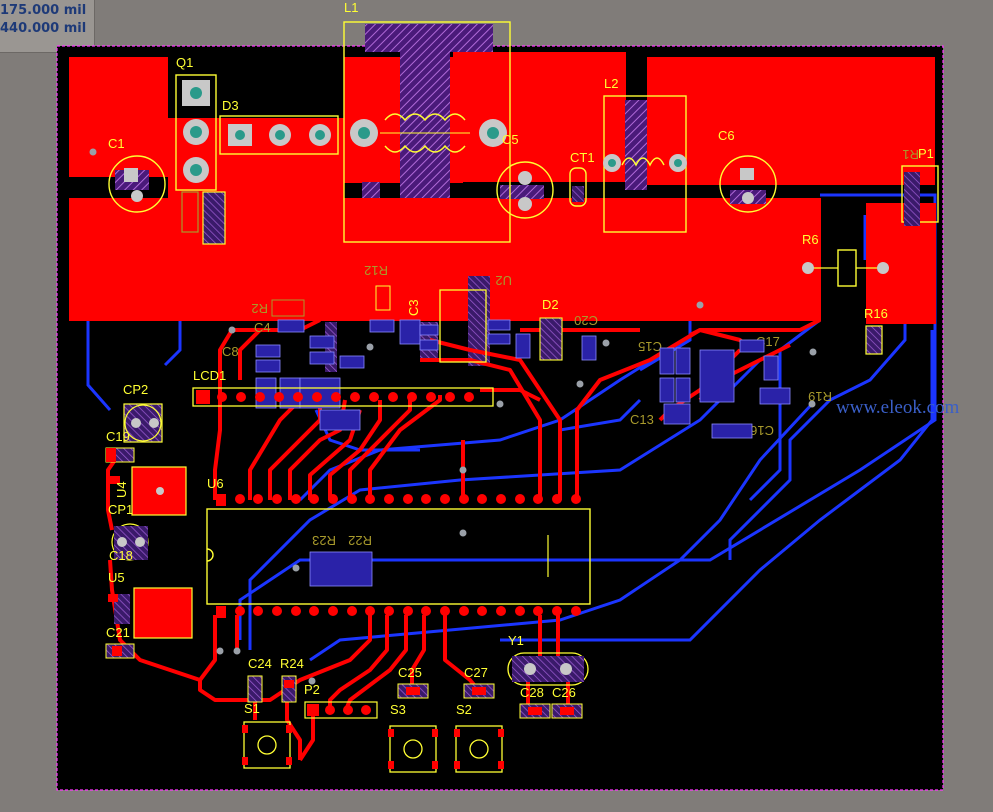 The image size is (993, 812). Describe the element at coordinates (532, 692) in the screenshot. I see `label-c28: C28` at that location.